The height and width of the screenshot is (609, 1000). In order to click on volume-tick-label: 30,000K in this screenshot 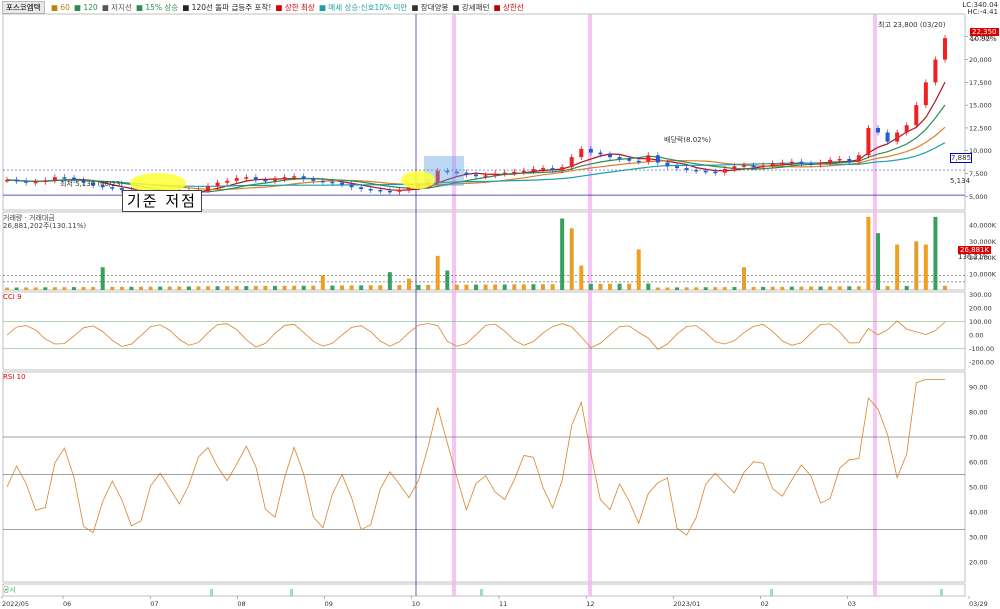, I will do `click(983, 242)`.